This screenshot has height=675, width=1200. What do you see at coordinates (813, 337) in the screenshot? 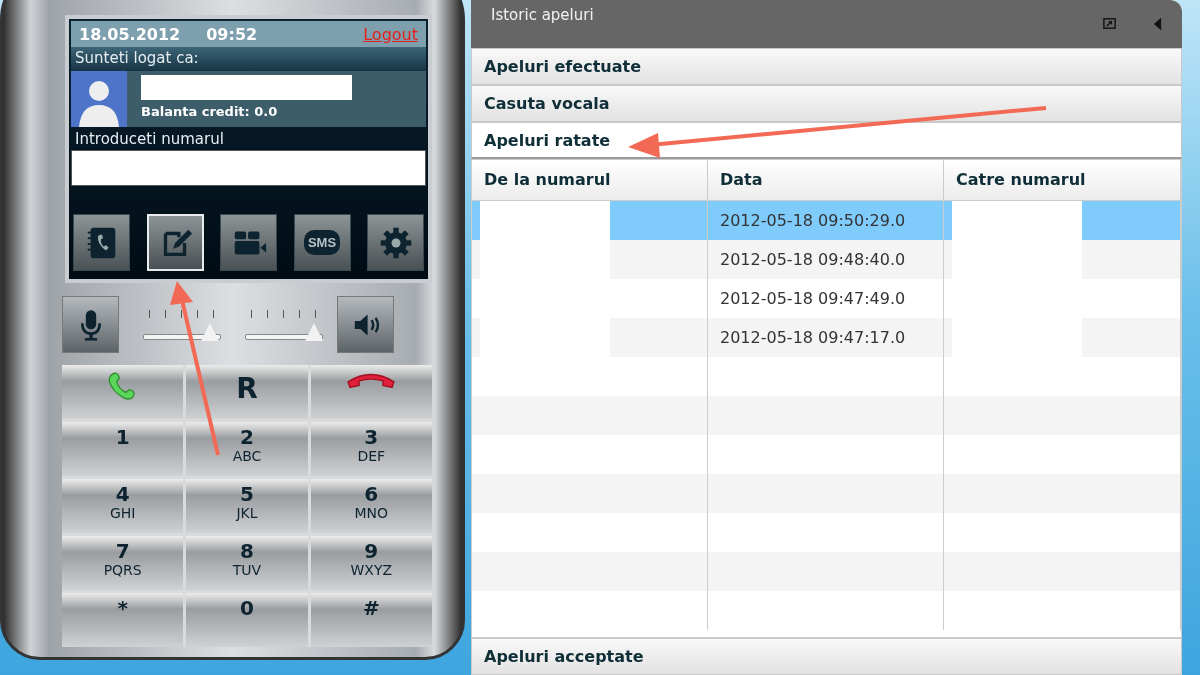
I see `call-date: 2012-05-18 09:47:17.0` at bounding box center [813, 337].